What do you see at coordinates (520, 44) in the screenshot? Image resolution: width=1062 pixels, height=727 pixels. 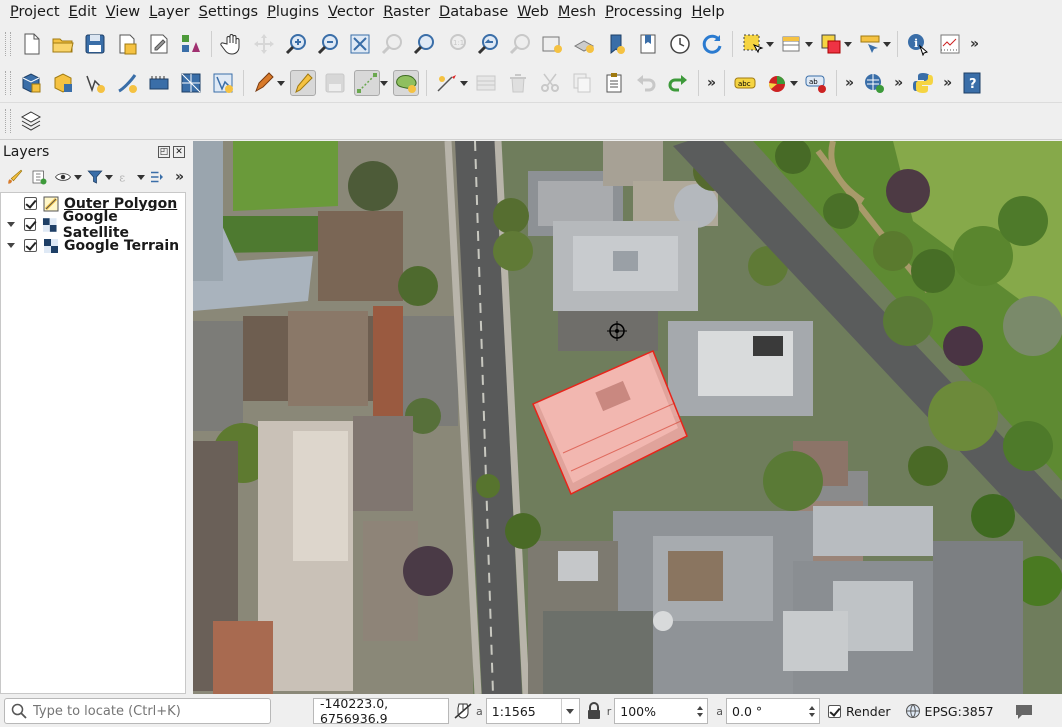 I see `zoom-next-icon` at bounding box center [520, 44].